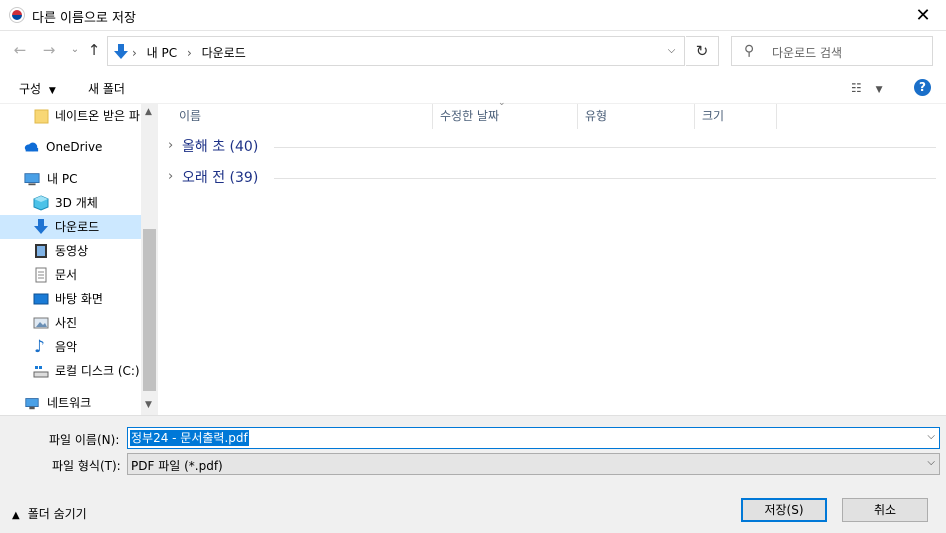 The width and height of the screenshot is (946, 533). I want to click on group-label: 올해 초 (40), so click(220, 147).